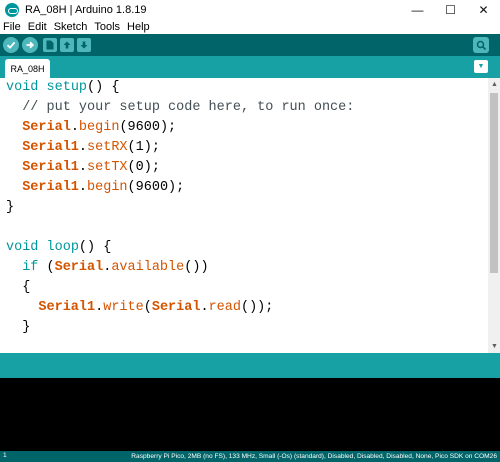 This screenshot has width=500, height=462. I want to click on verify-icon, so click(11, 45).